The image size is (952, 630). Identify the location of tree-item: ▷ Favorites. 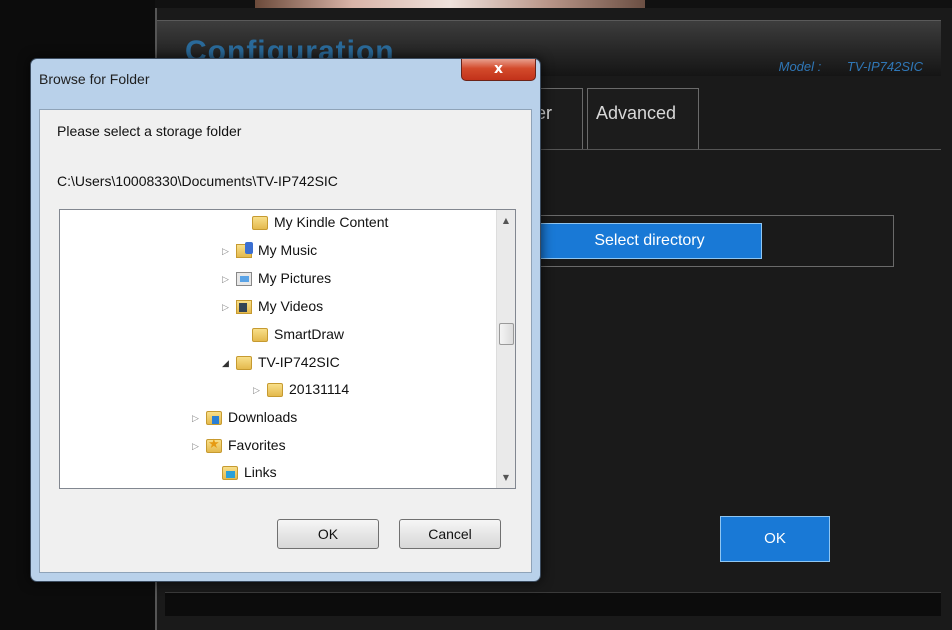
(239, 447).